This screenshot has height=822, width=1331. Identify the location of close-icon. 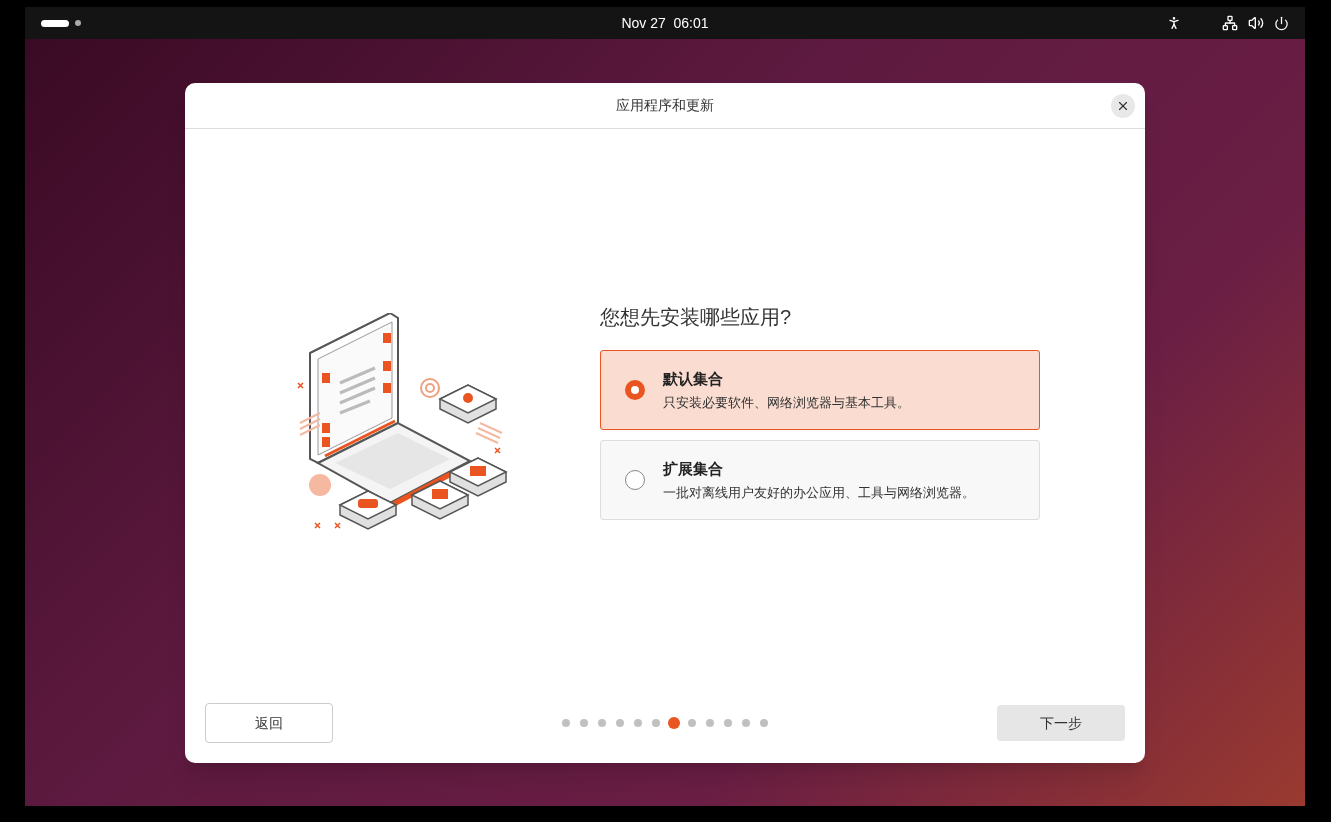
(1123, 106).